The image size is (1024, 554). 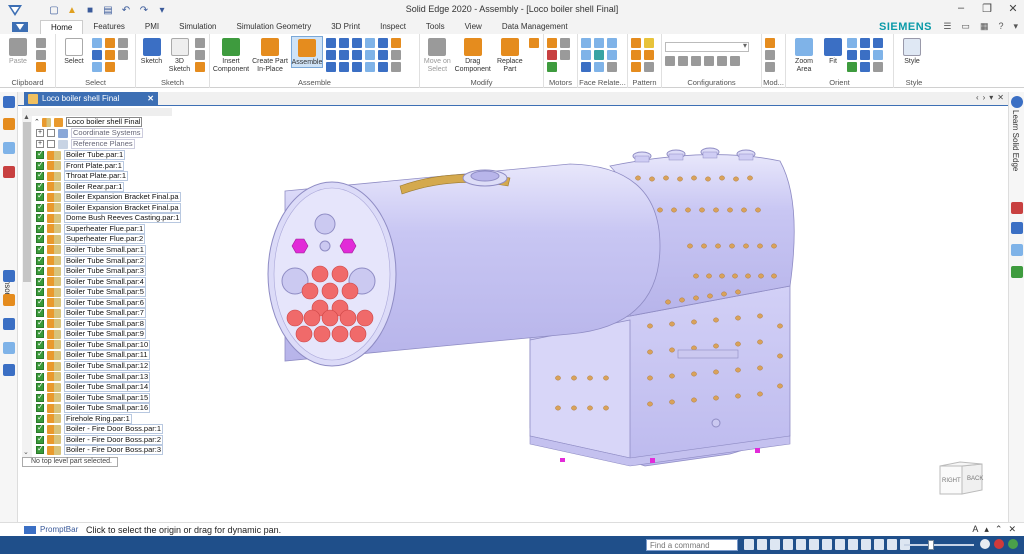 What do you see at coordinates (26, 452) in the screenshot?
I see `scroll-down-icon: ⌄` at bounding box center [26, 452].